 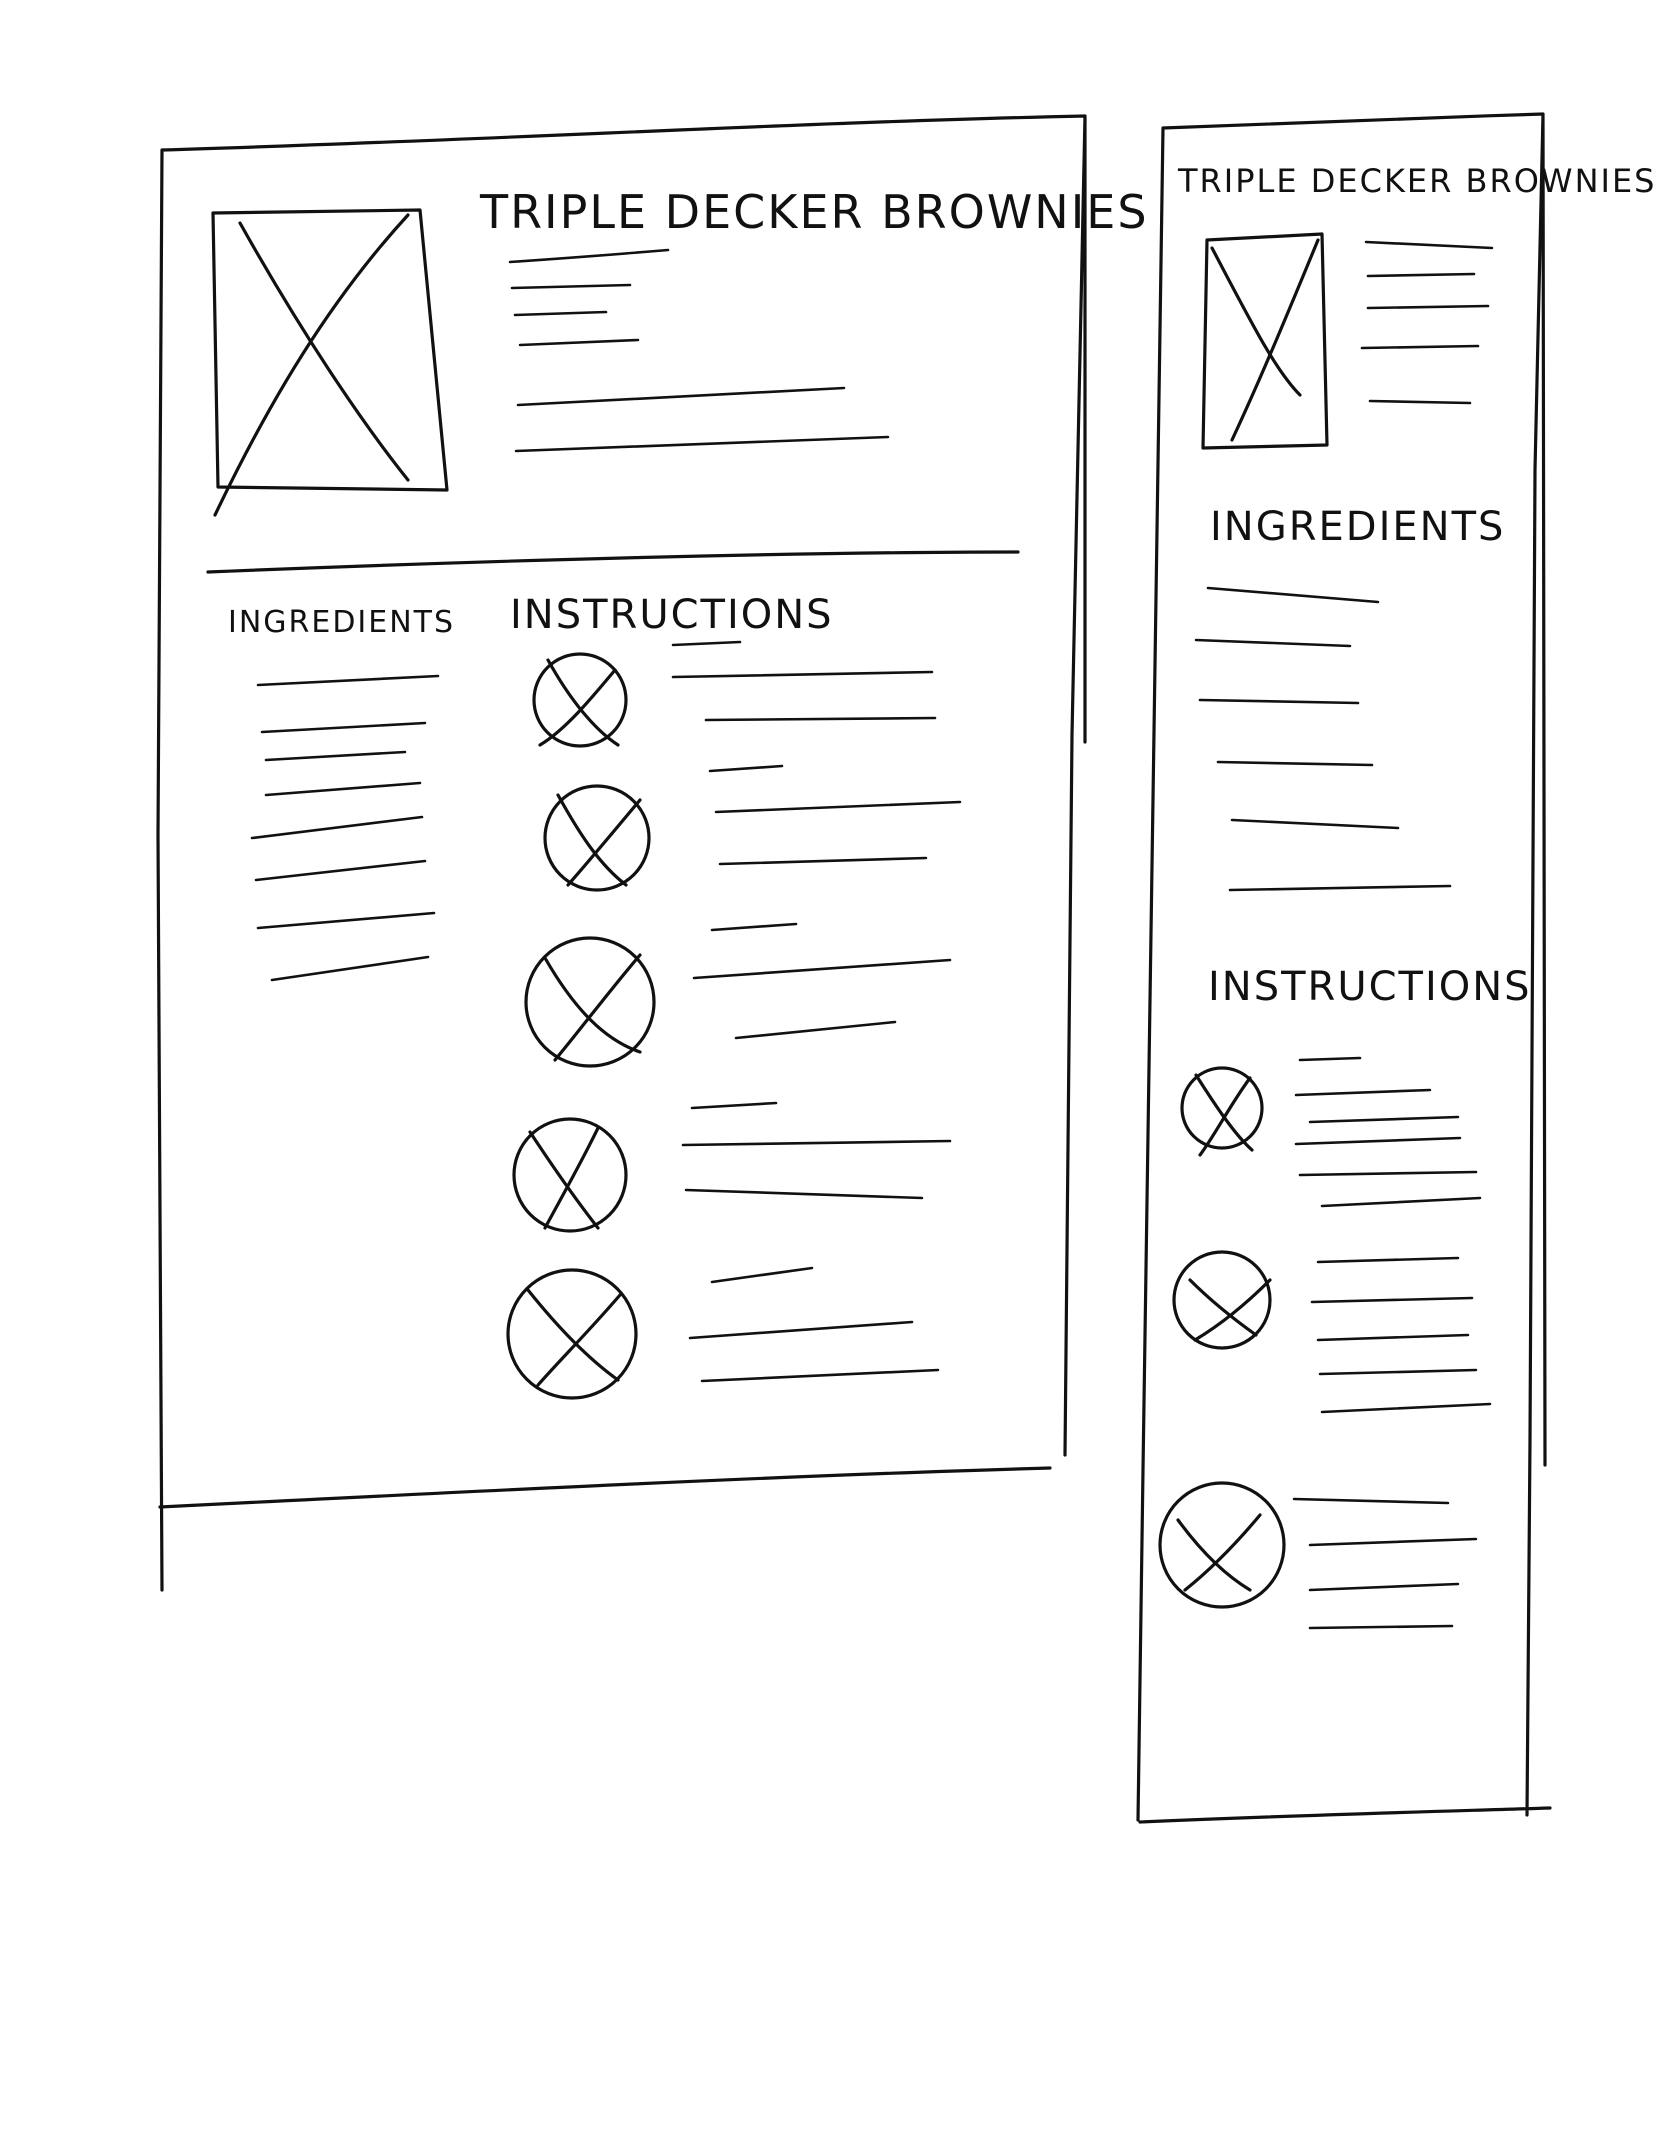 I want to click on instructions-list, so click(x=734, y=1026).